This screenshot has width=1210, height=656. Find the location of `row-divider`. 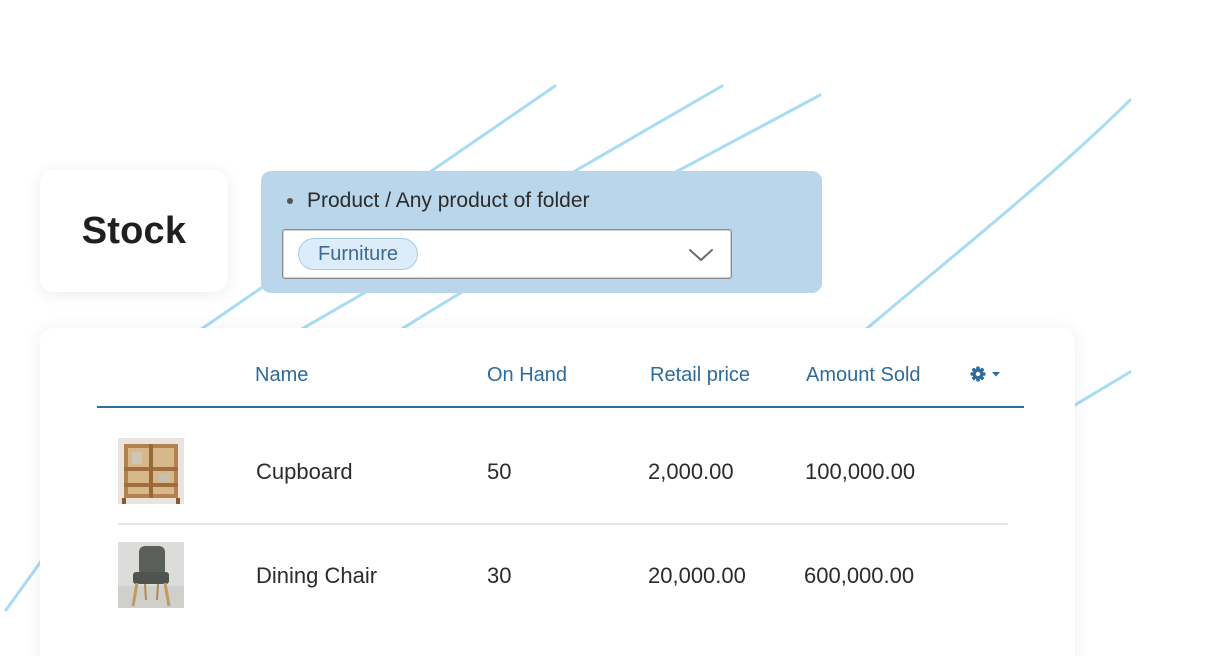

row-divider is located at coordinates (563, 524).